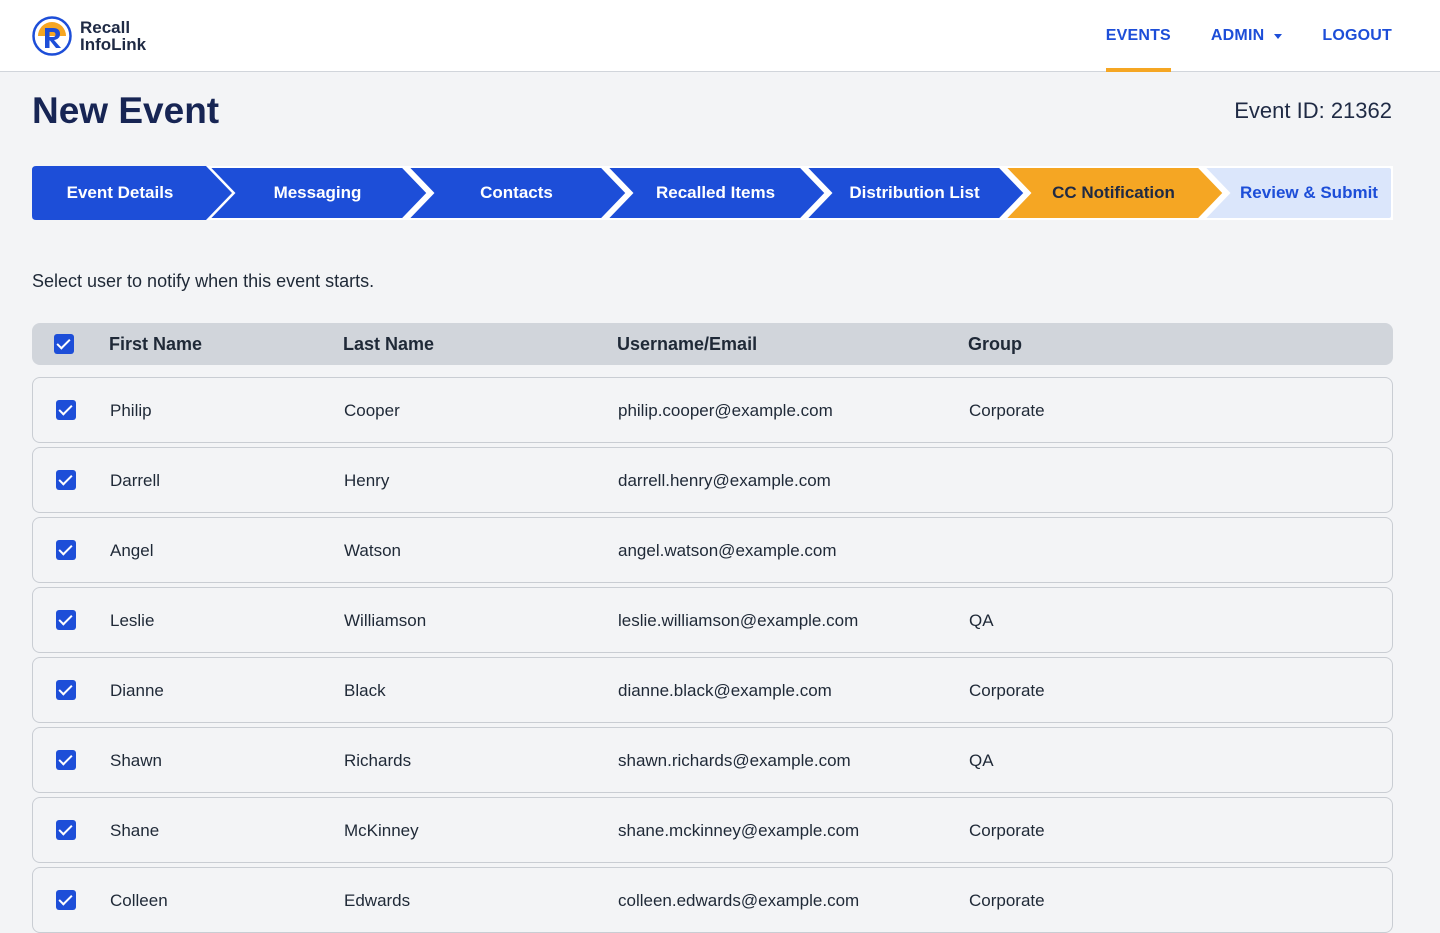 The height and width of the screenshot is (933, 1440). What do you see at coordinates (687, 344) in the screenshot?
I see `header-username-email: Username/Email` at bounding box center [687, 344].